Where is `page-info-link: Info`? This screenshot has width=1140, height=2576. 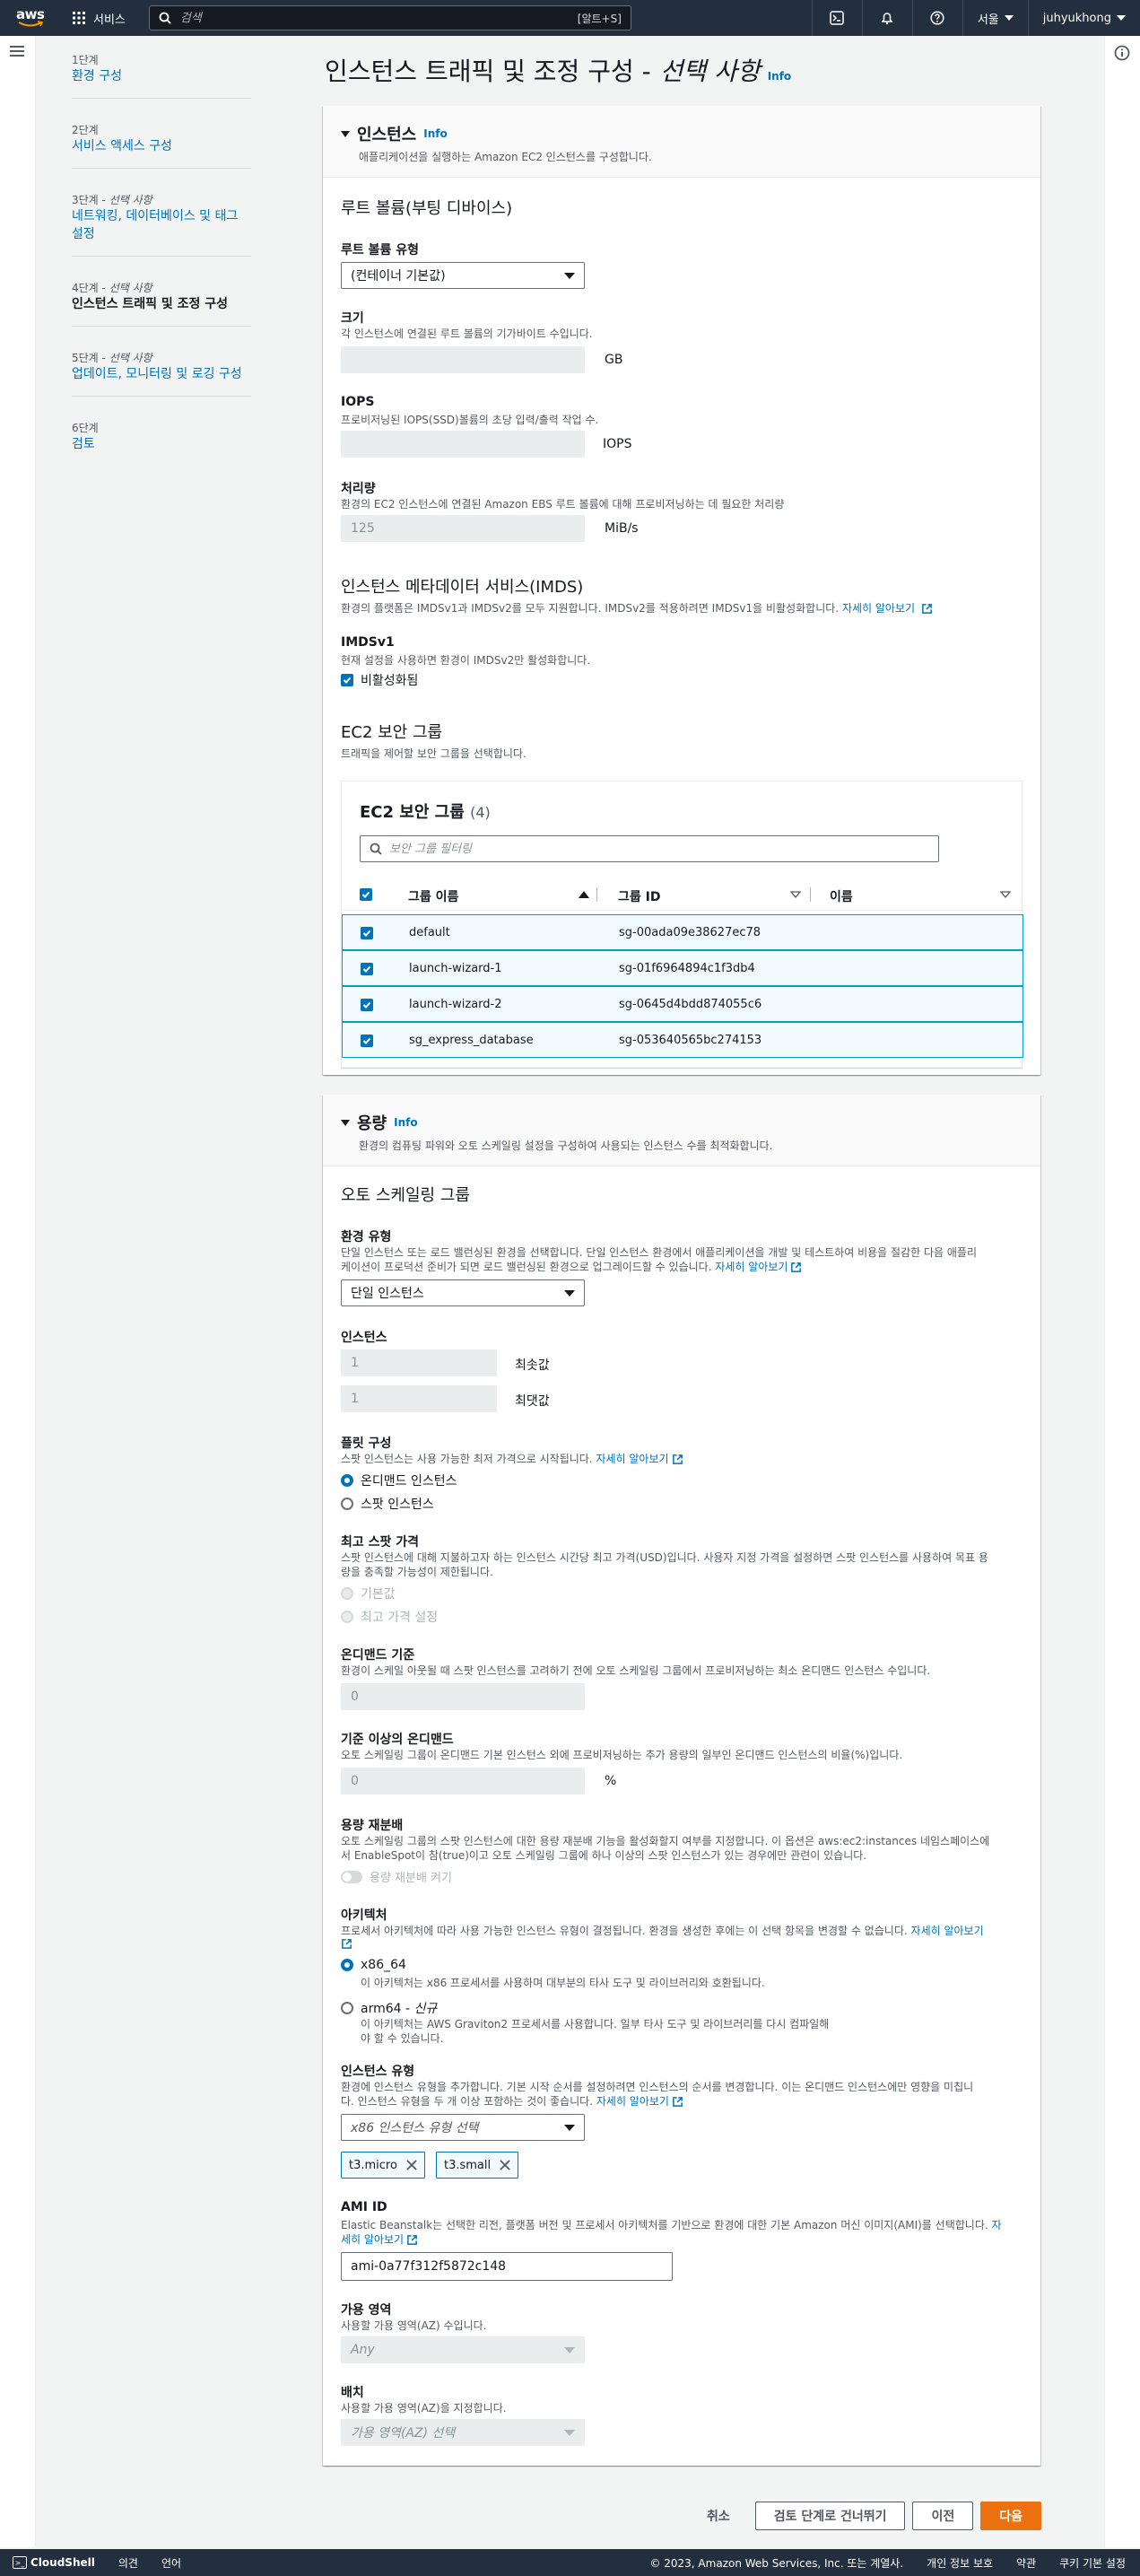
page-info-link: Info is located at coordinates (780, 77).